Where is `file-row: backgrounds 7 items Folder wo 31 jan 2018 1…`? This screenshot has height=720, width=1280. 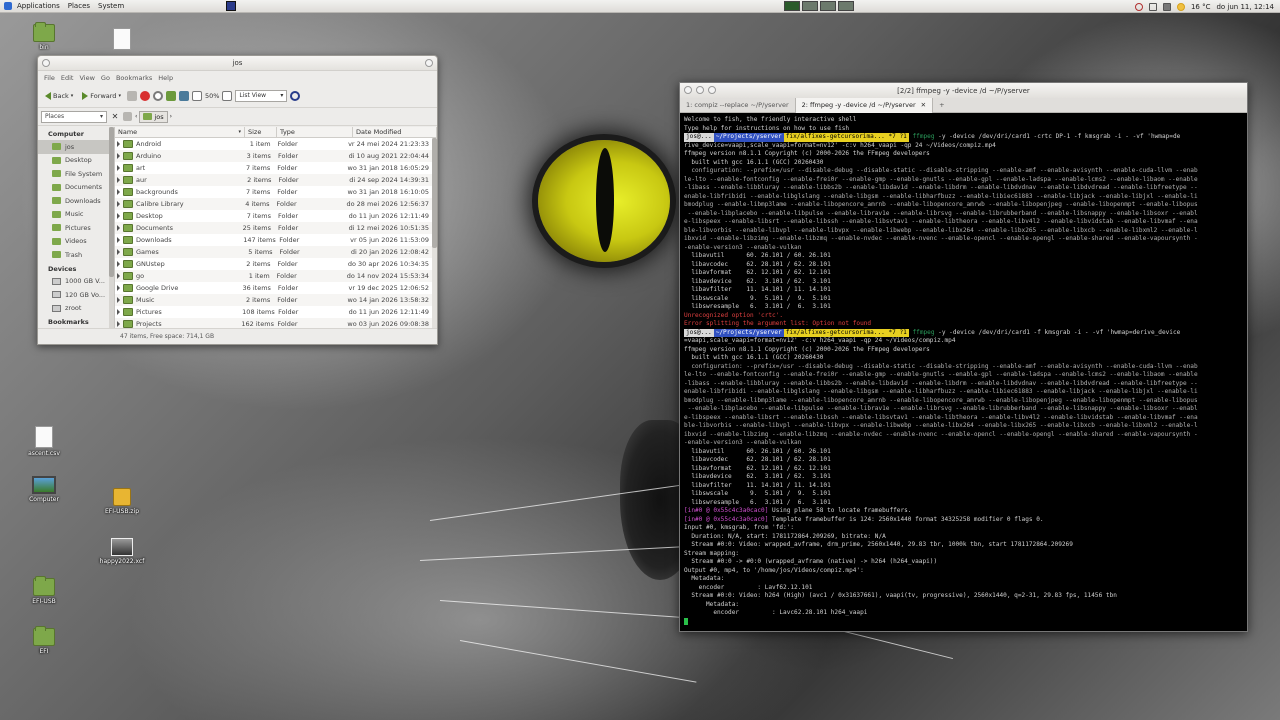
file-row: backgrounds 7 items Folder wo 31 jan 2018 1… is located at coordinates (276, 192).